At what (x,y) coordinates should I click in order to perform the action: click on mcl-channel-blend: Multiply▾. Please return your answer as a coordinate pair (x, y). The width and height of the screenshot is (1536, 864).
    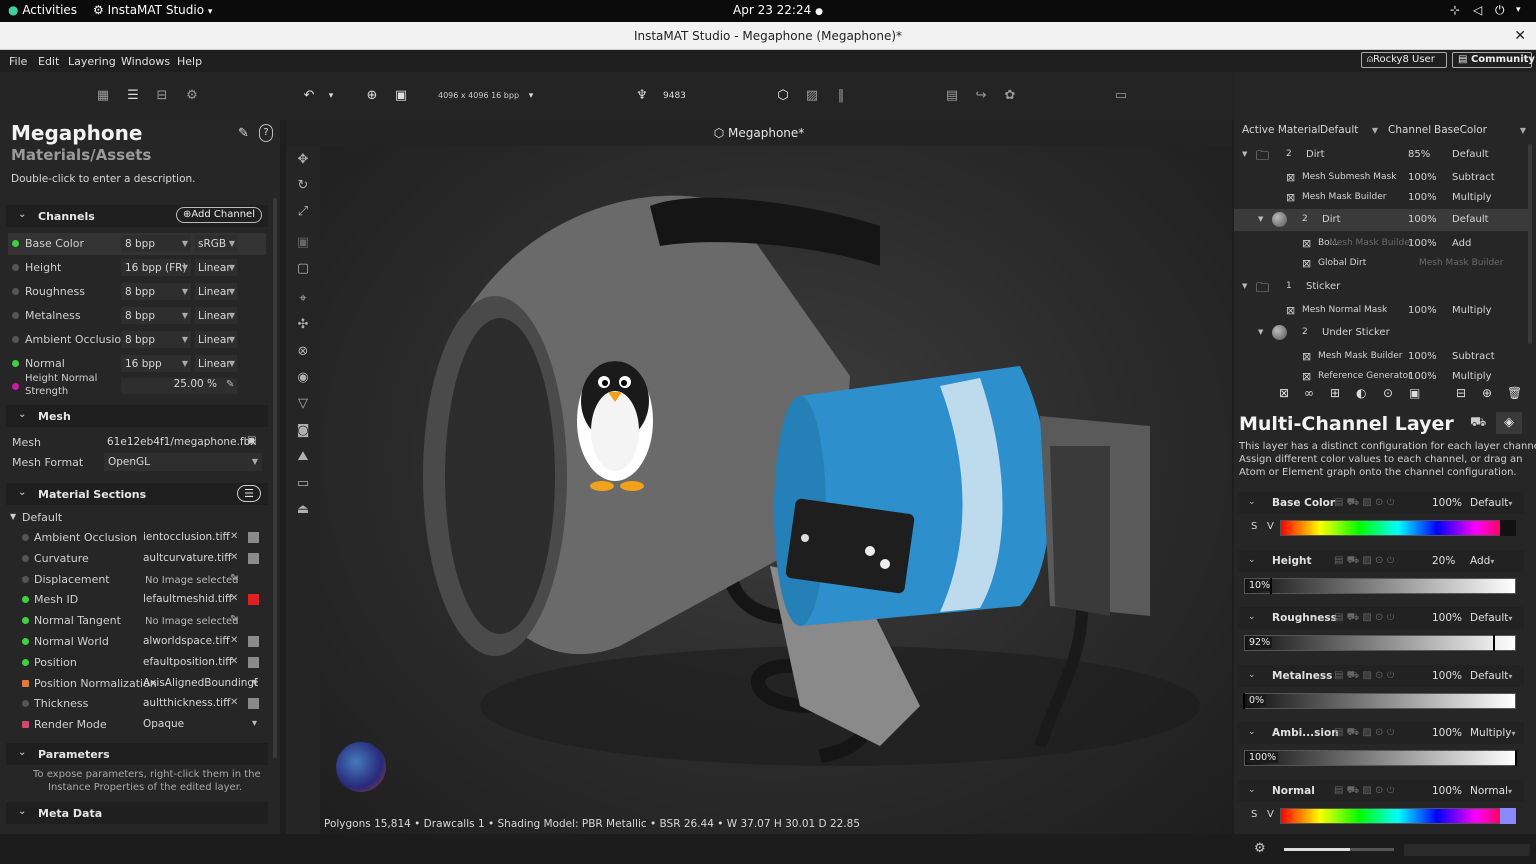
    Looking at the image, I should click on (1494, 733).